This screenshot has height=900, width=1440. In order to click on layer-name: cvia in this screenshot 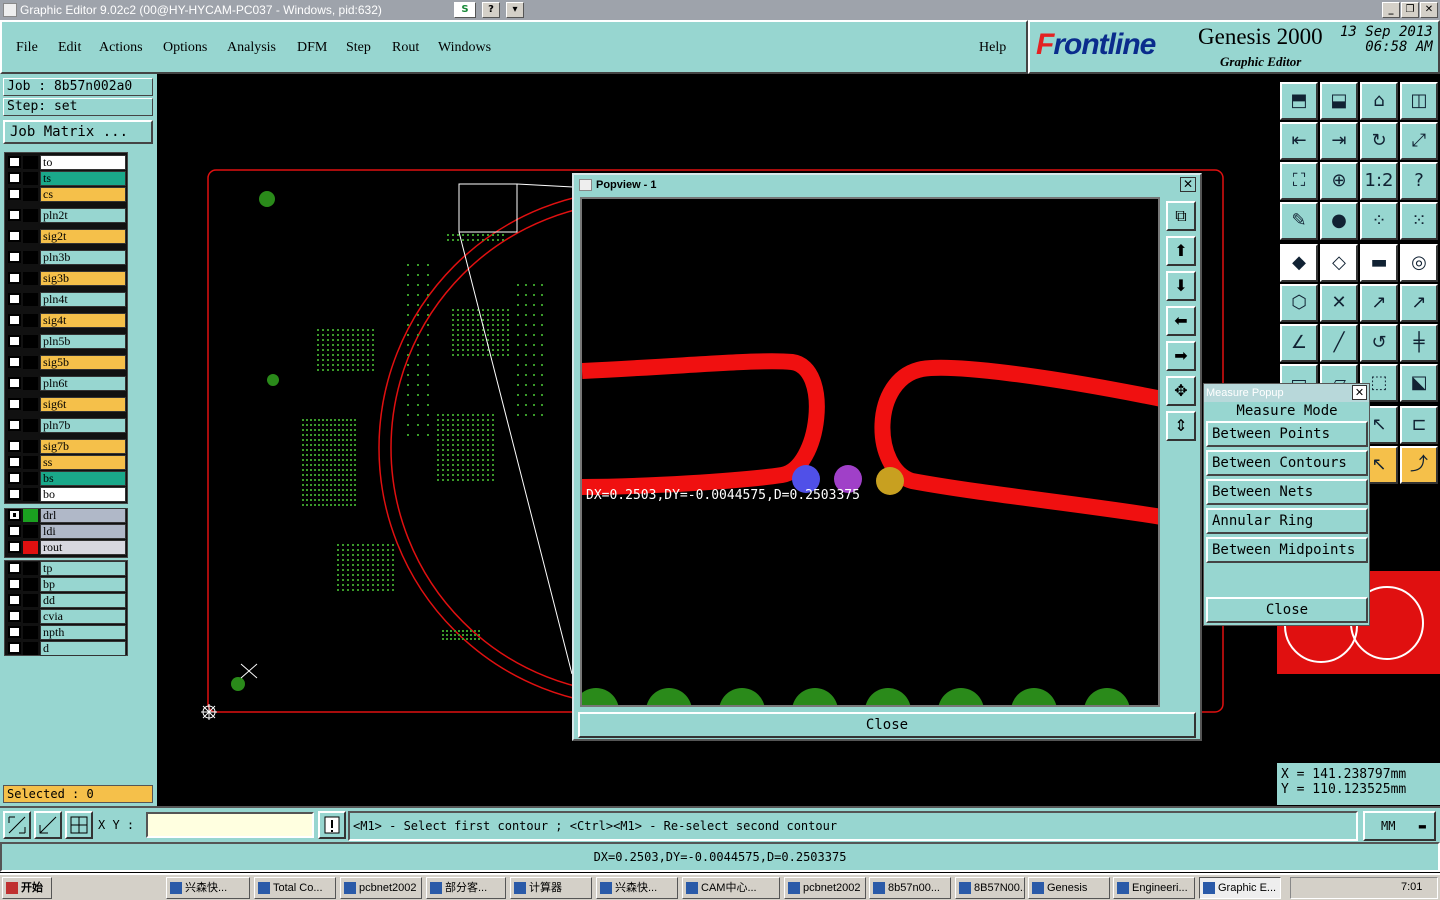, I will do `click(83, 616)`.